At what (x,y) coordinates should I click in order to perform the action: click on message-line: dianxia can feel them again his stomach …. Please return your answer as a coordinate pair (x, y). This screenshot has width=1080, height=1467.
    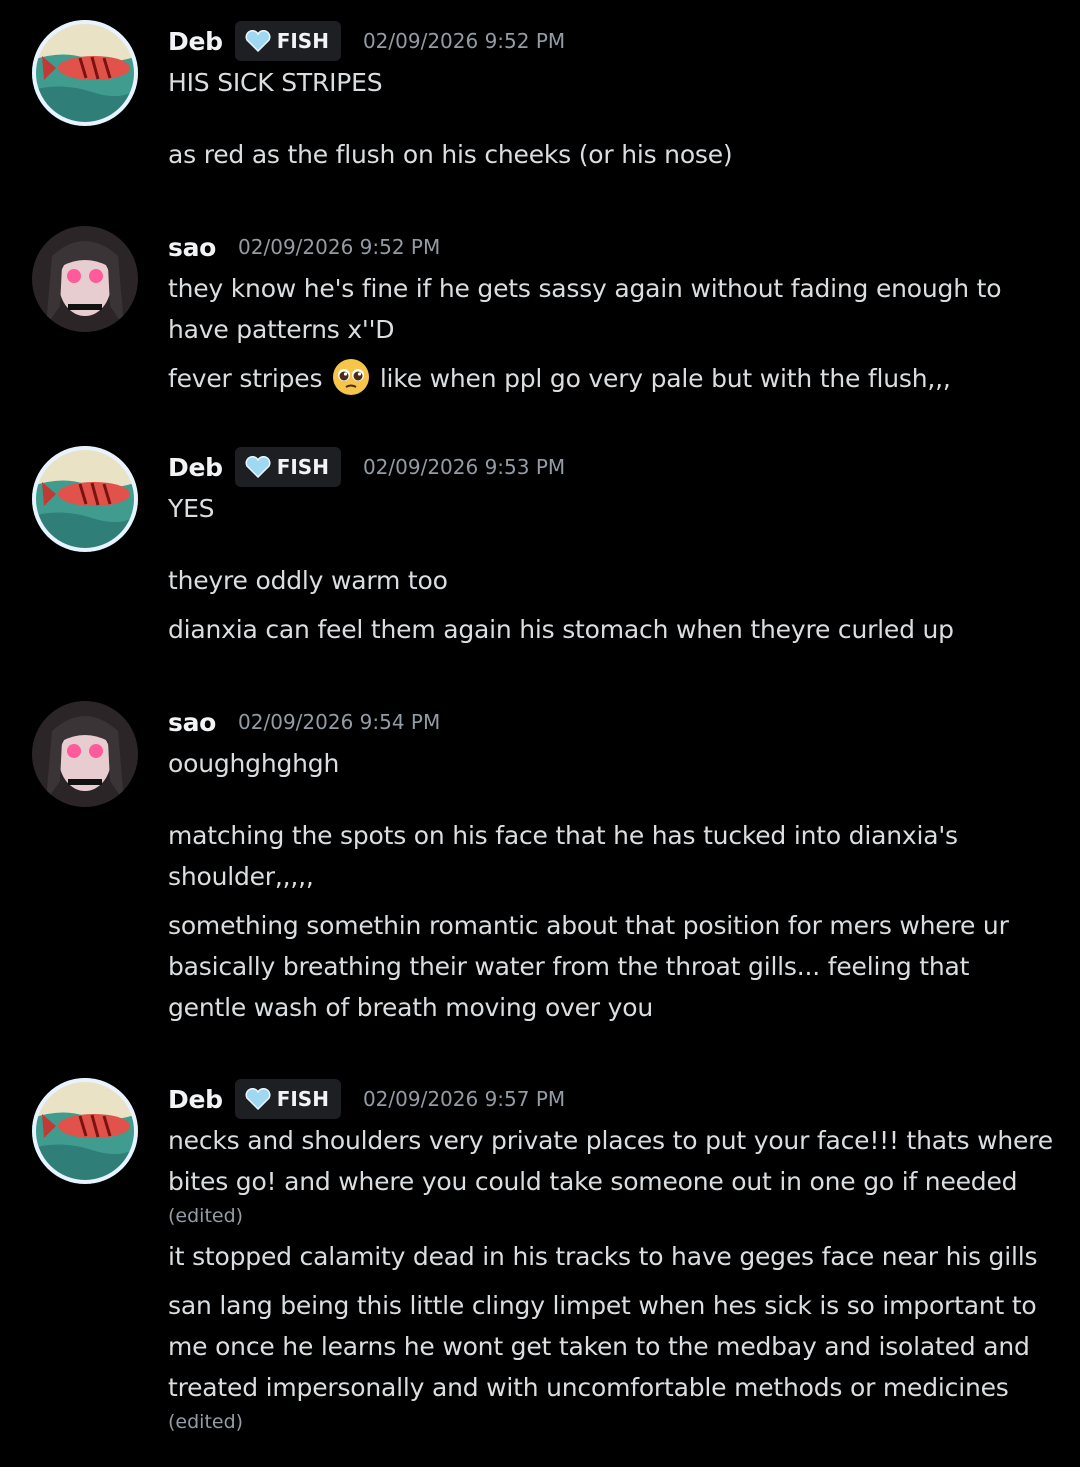
    Looking at the image, I should click on (561, 629).